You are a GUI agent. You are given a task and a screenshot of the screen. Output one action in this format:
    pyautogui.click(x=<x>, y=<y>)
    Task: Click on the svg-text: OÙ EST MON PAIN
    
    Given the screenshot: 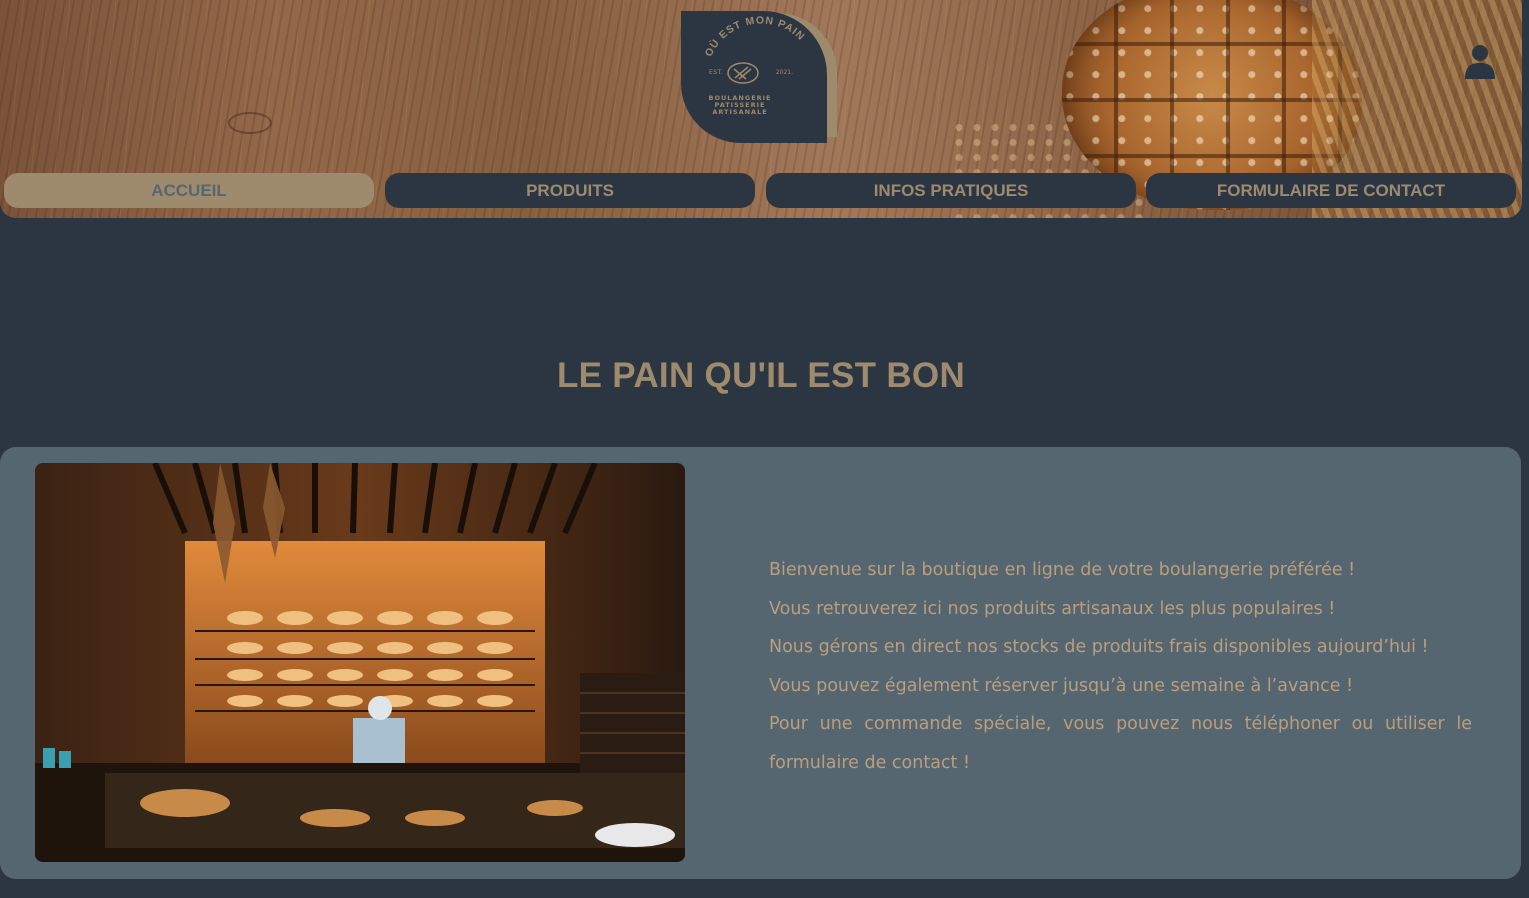 What is the action you would take?
    pyautogui.click(x=755, y=37)
    